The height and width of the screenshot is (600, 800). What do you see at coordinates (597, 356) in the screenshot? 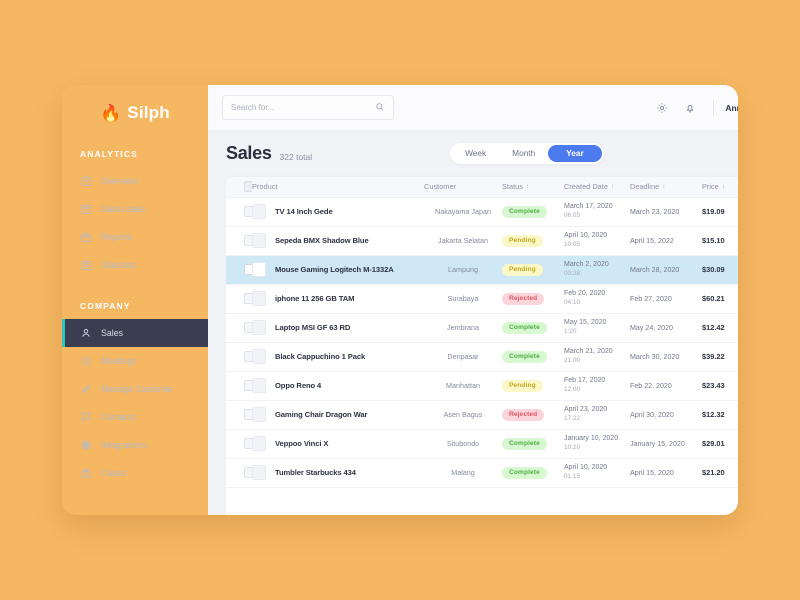
I see `created-date-cell: March 21, 2020 21:00` at bounding box center [597, 356].